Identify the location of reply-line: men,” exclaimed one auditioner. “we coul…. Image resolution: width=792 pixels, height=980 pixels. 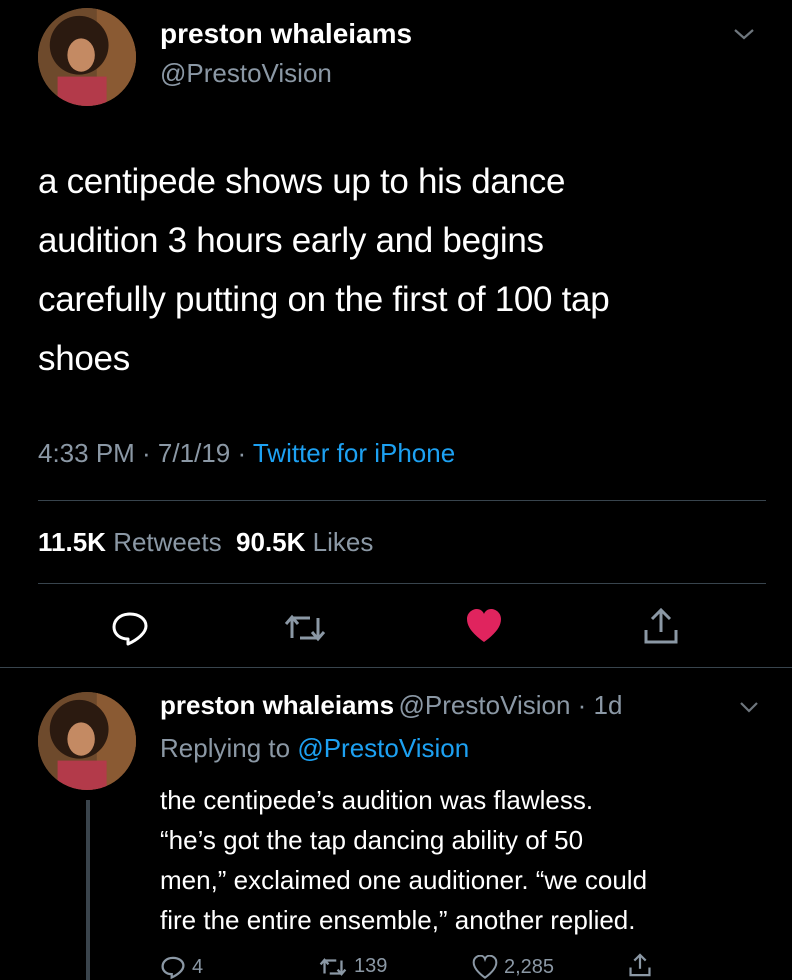
(404, 880).